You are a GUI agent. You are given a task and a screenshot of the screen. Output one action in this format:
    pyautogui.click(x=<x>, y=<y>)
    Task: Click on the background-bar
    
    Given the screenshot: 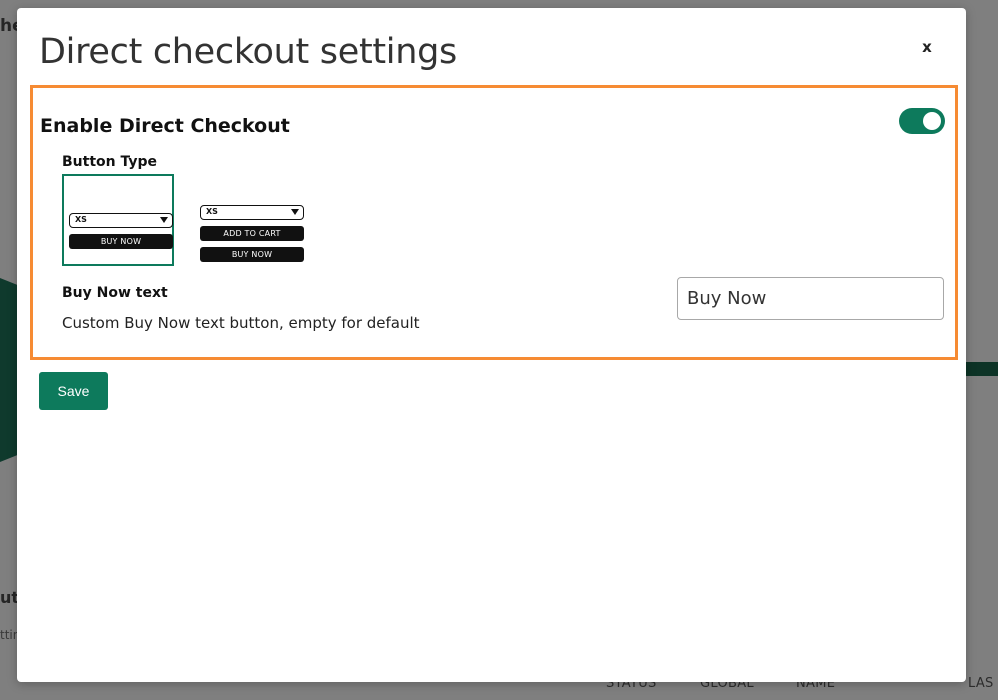 What is the action you would take?
    pyautogui.click(x=982, y=369)
    